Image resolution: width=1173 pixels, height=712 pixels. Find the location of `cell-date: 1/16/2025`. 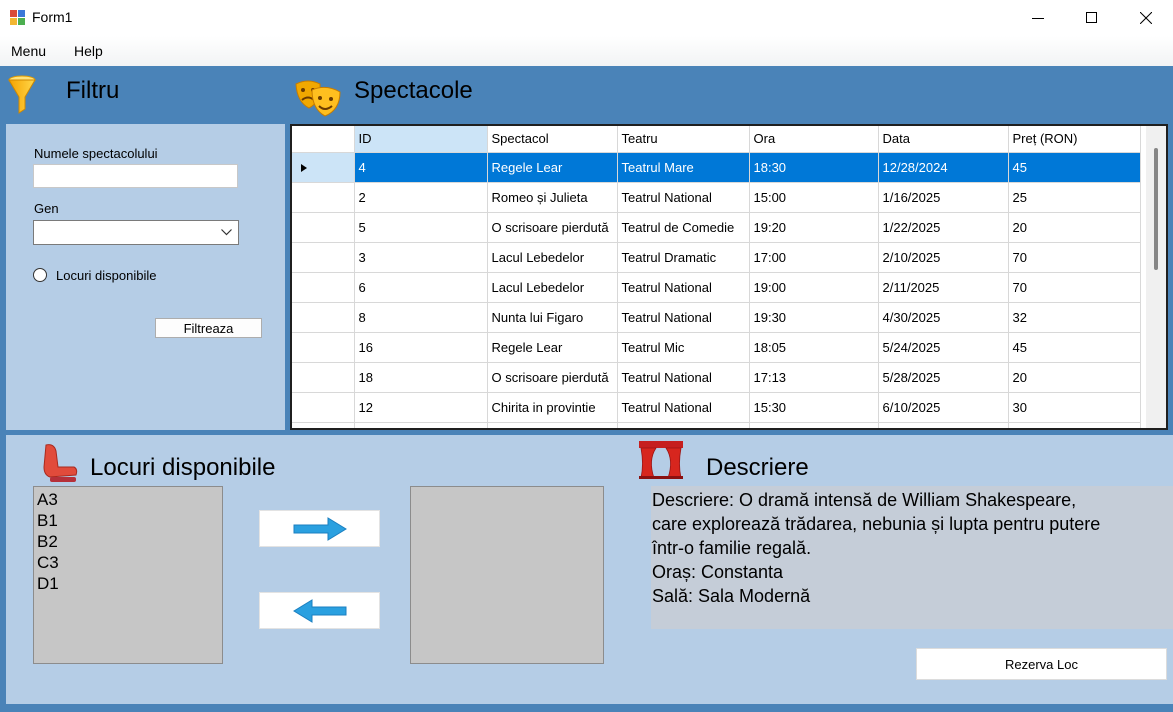

cell-date: 1/16/2025 is located at coordinates (943, 197).